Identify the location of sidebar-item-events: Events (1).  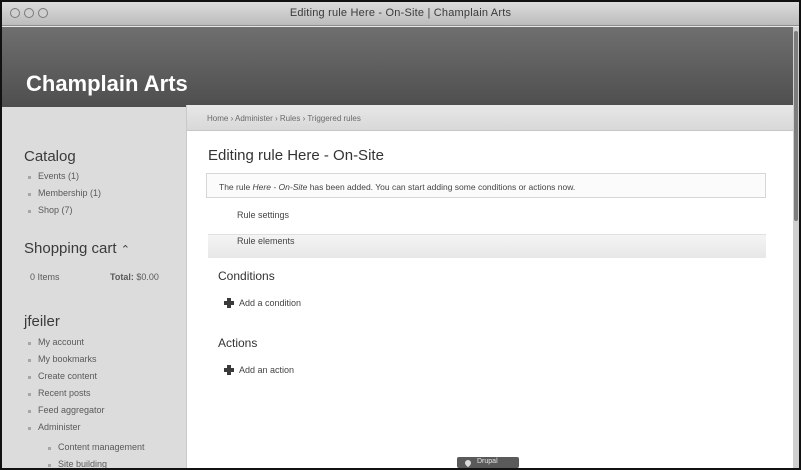
(58, 176).